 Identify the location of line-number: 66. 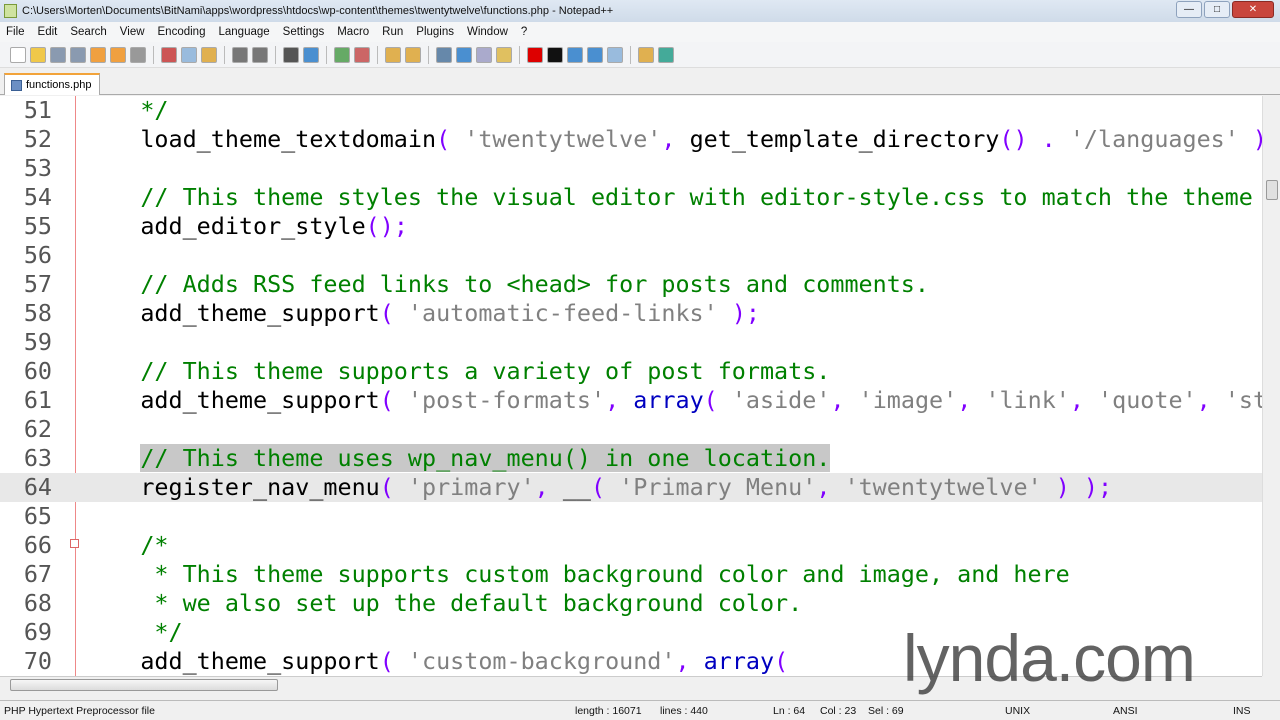
(37, 545).